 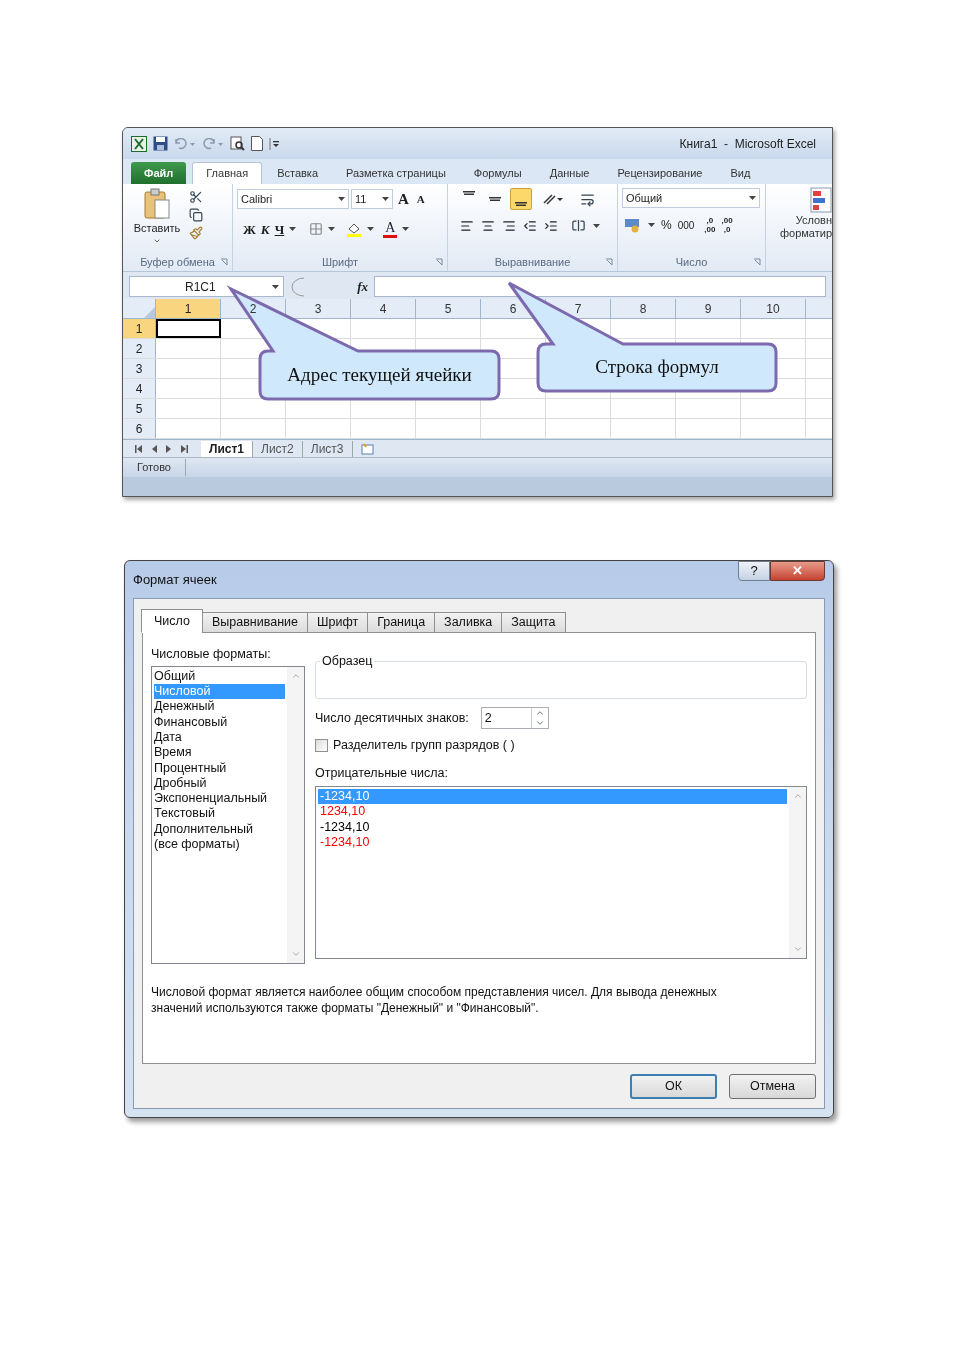 I want to click on ribbon-tab: Данные, so click(x=569, y=173).